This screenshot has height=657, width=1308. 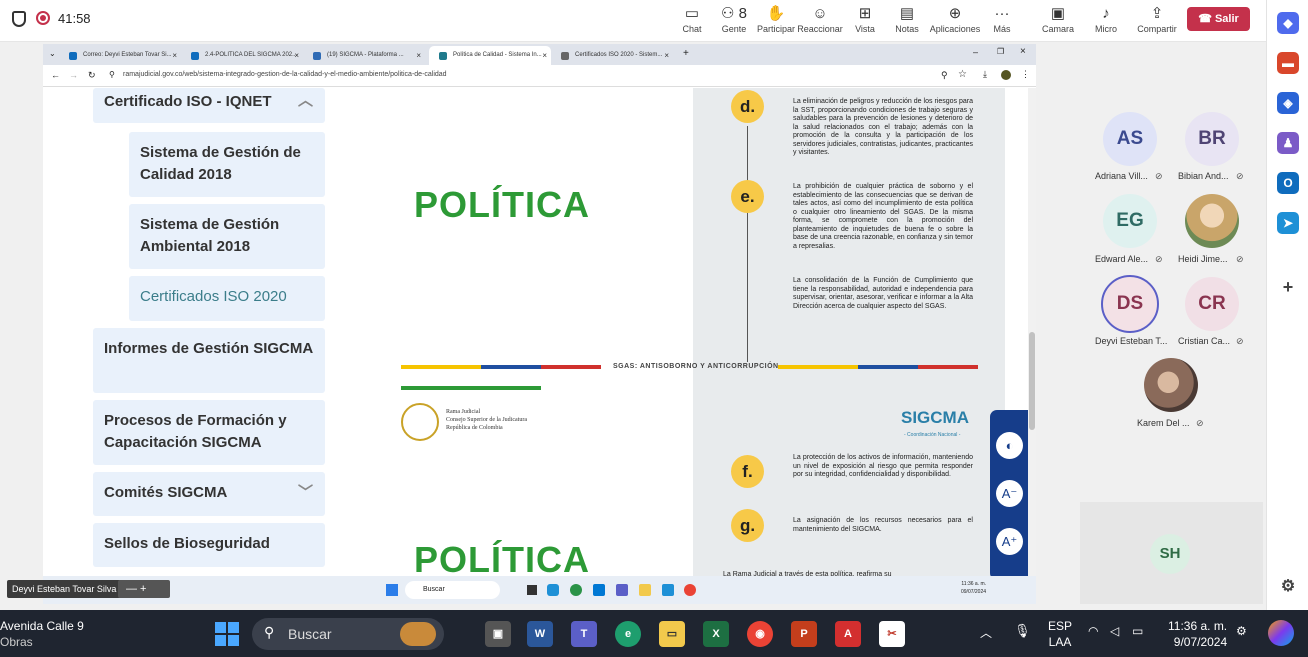 I want to click on font-increase-icon: A⁺, so click(x=1009, y=541).